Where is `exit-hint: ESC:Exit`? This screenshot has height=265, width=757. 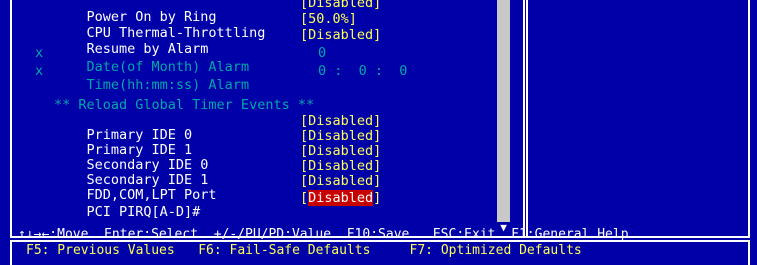
exit-hint: ESC:Exit is located at coordinates (464, 234).